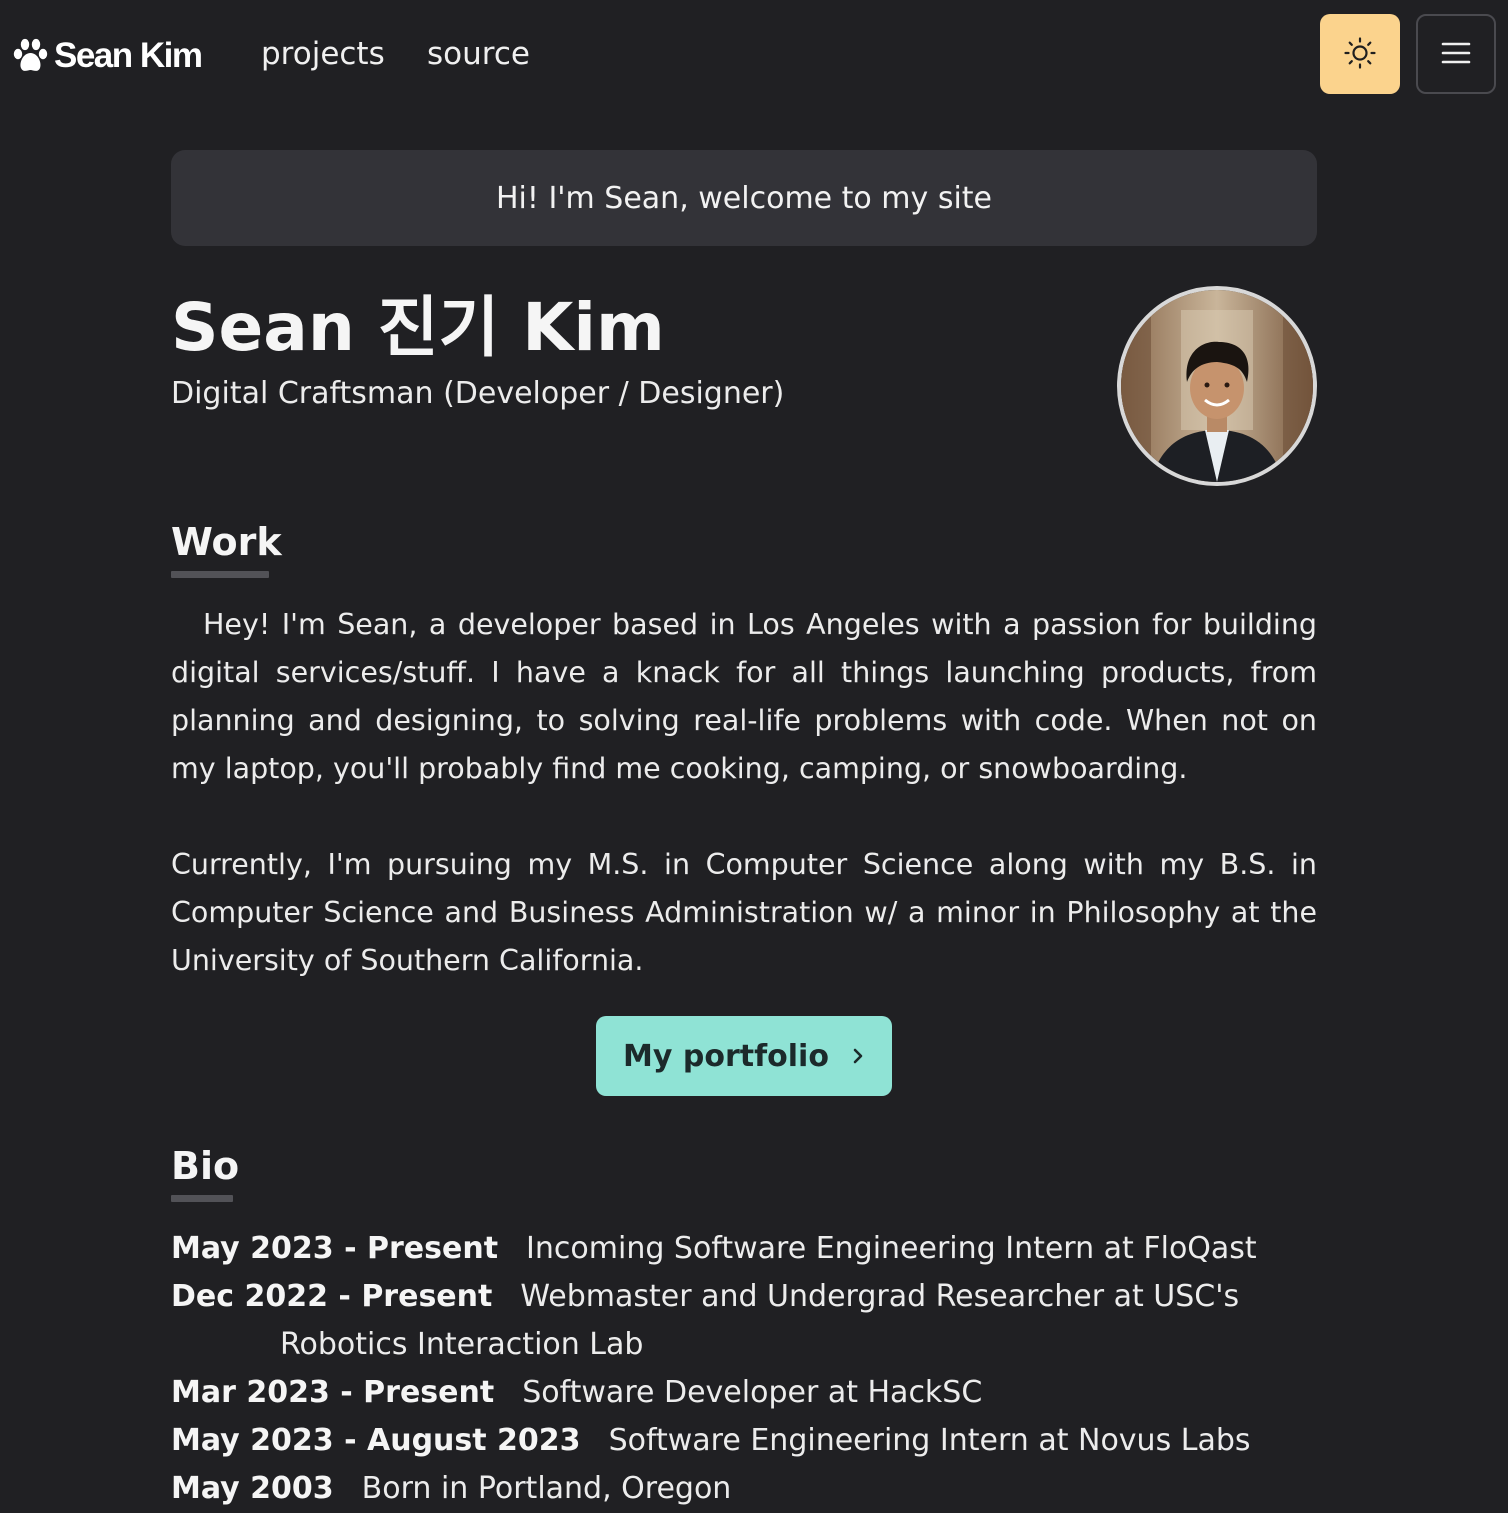  Describe the element at coordinates (744, 1489) in the screenshot. I see `bio-entry: May 2003 Born in Portland, Oregon` at that location.